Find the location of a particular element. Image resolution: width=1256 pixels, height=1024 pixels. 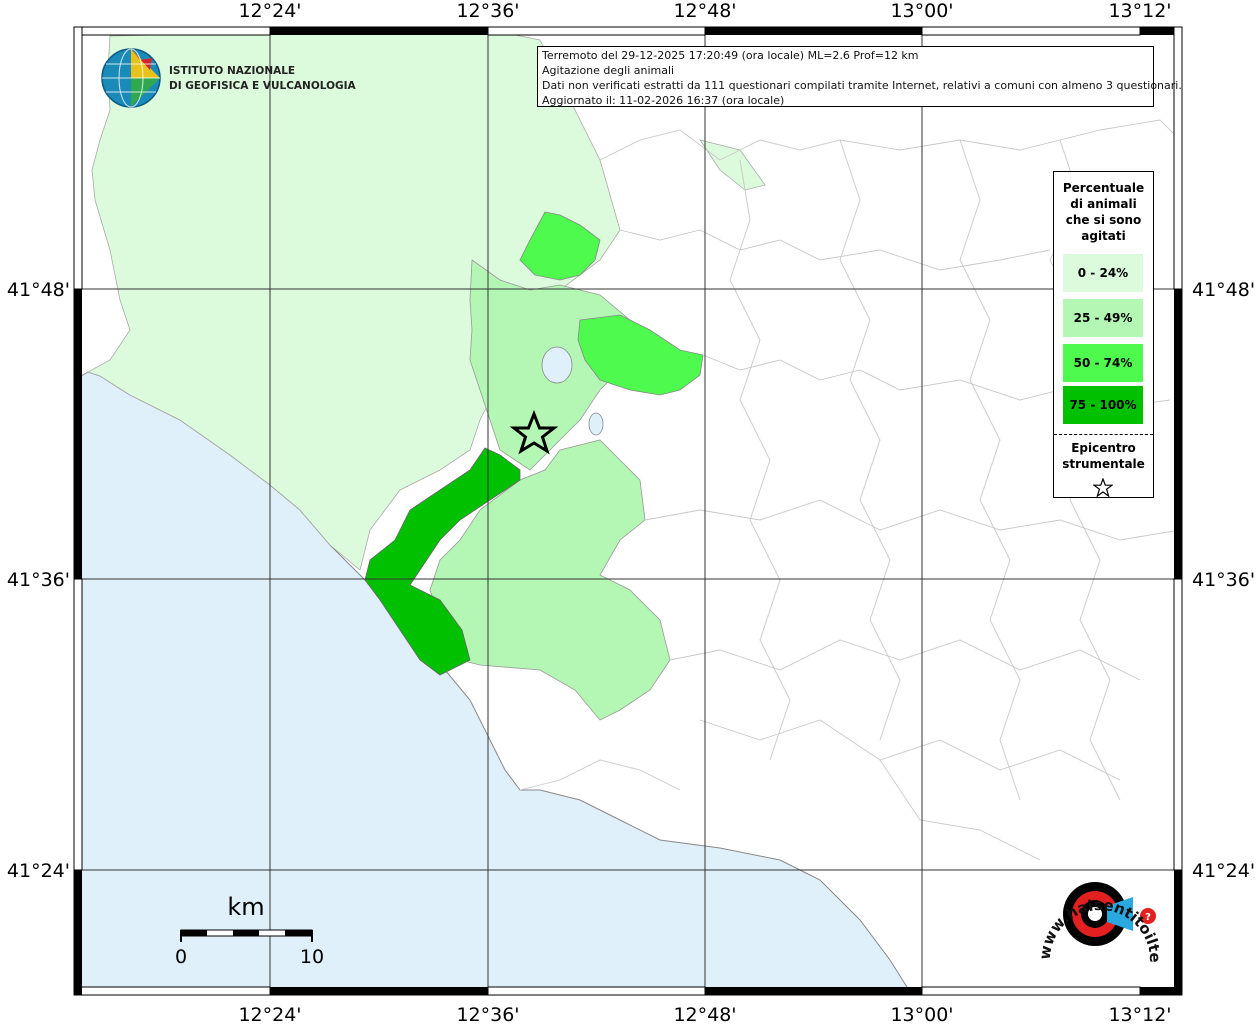

legend-title-line1: Percentuale is located at coordinates (1103, 188).